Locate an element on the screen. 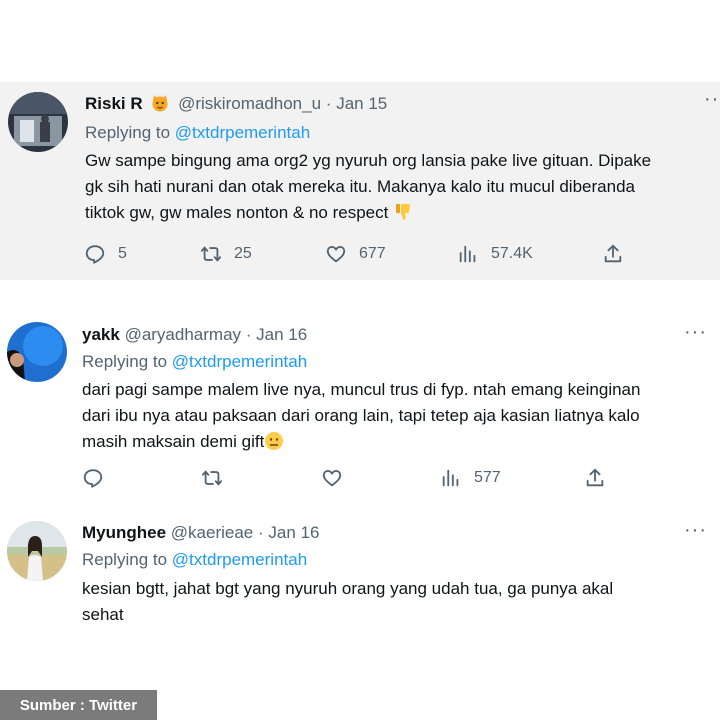 The height and width of the screenshot is (720, 720). retweet-button is located at coordinates (212, 478).